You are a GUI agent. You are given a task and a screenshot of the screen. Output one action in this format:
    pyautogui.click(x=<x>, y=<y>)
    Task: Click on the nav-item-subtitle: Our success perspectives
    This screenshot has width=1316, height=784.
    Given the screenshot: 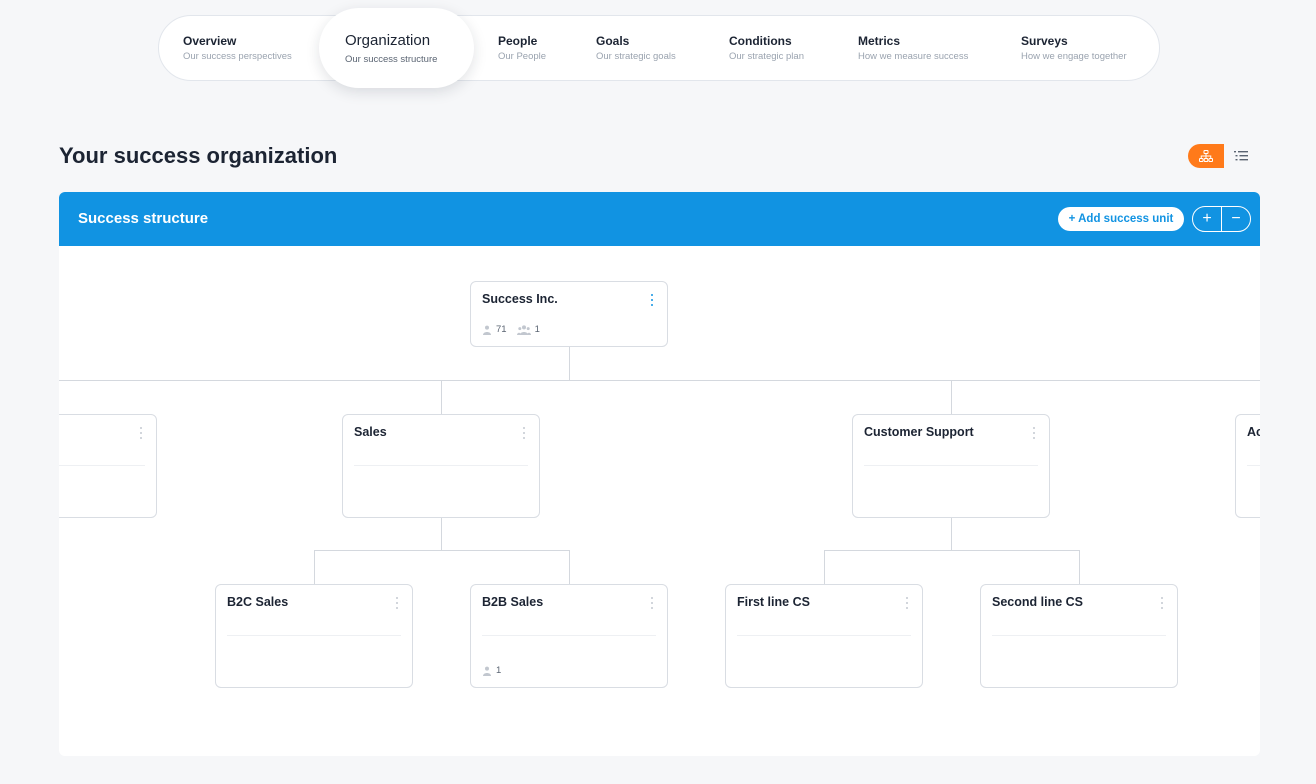 What is the action you would take?
    pyautogui.click(x=237, y=56)
    